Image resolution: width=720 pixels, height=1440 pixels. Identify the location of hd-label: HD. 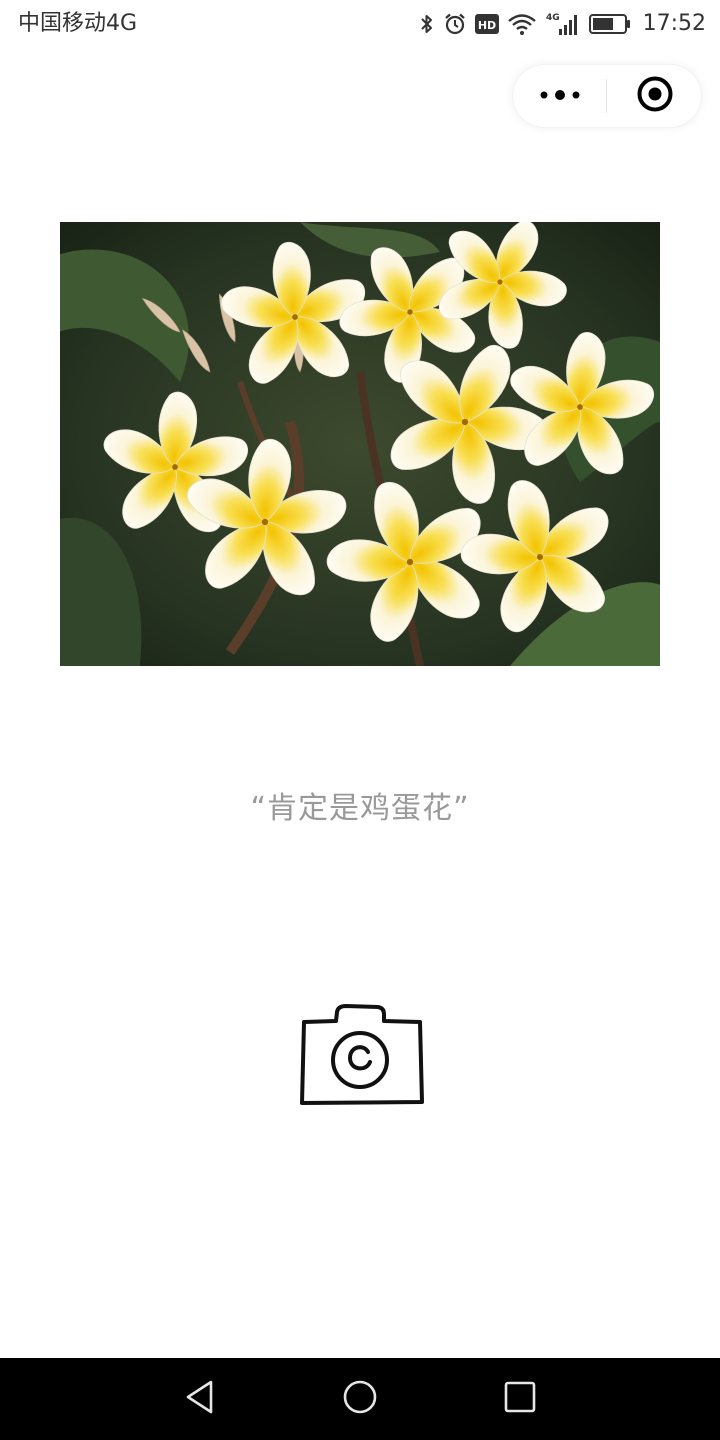
(486, 25).